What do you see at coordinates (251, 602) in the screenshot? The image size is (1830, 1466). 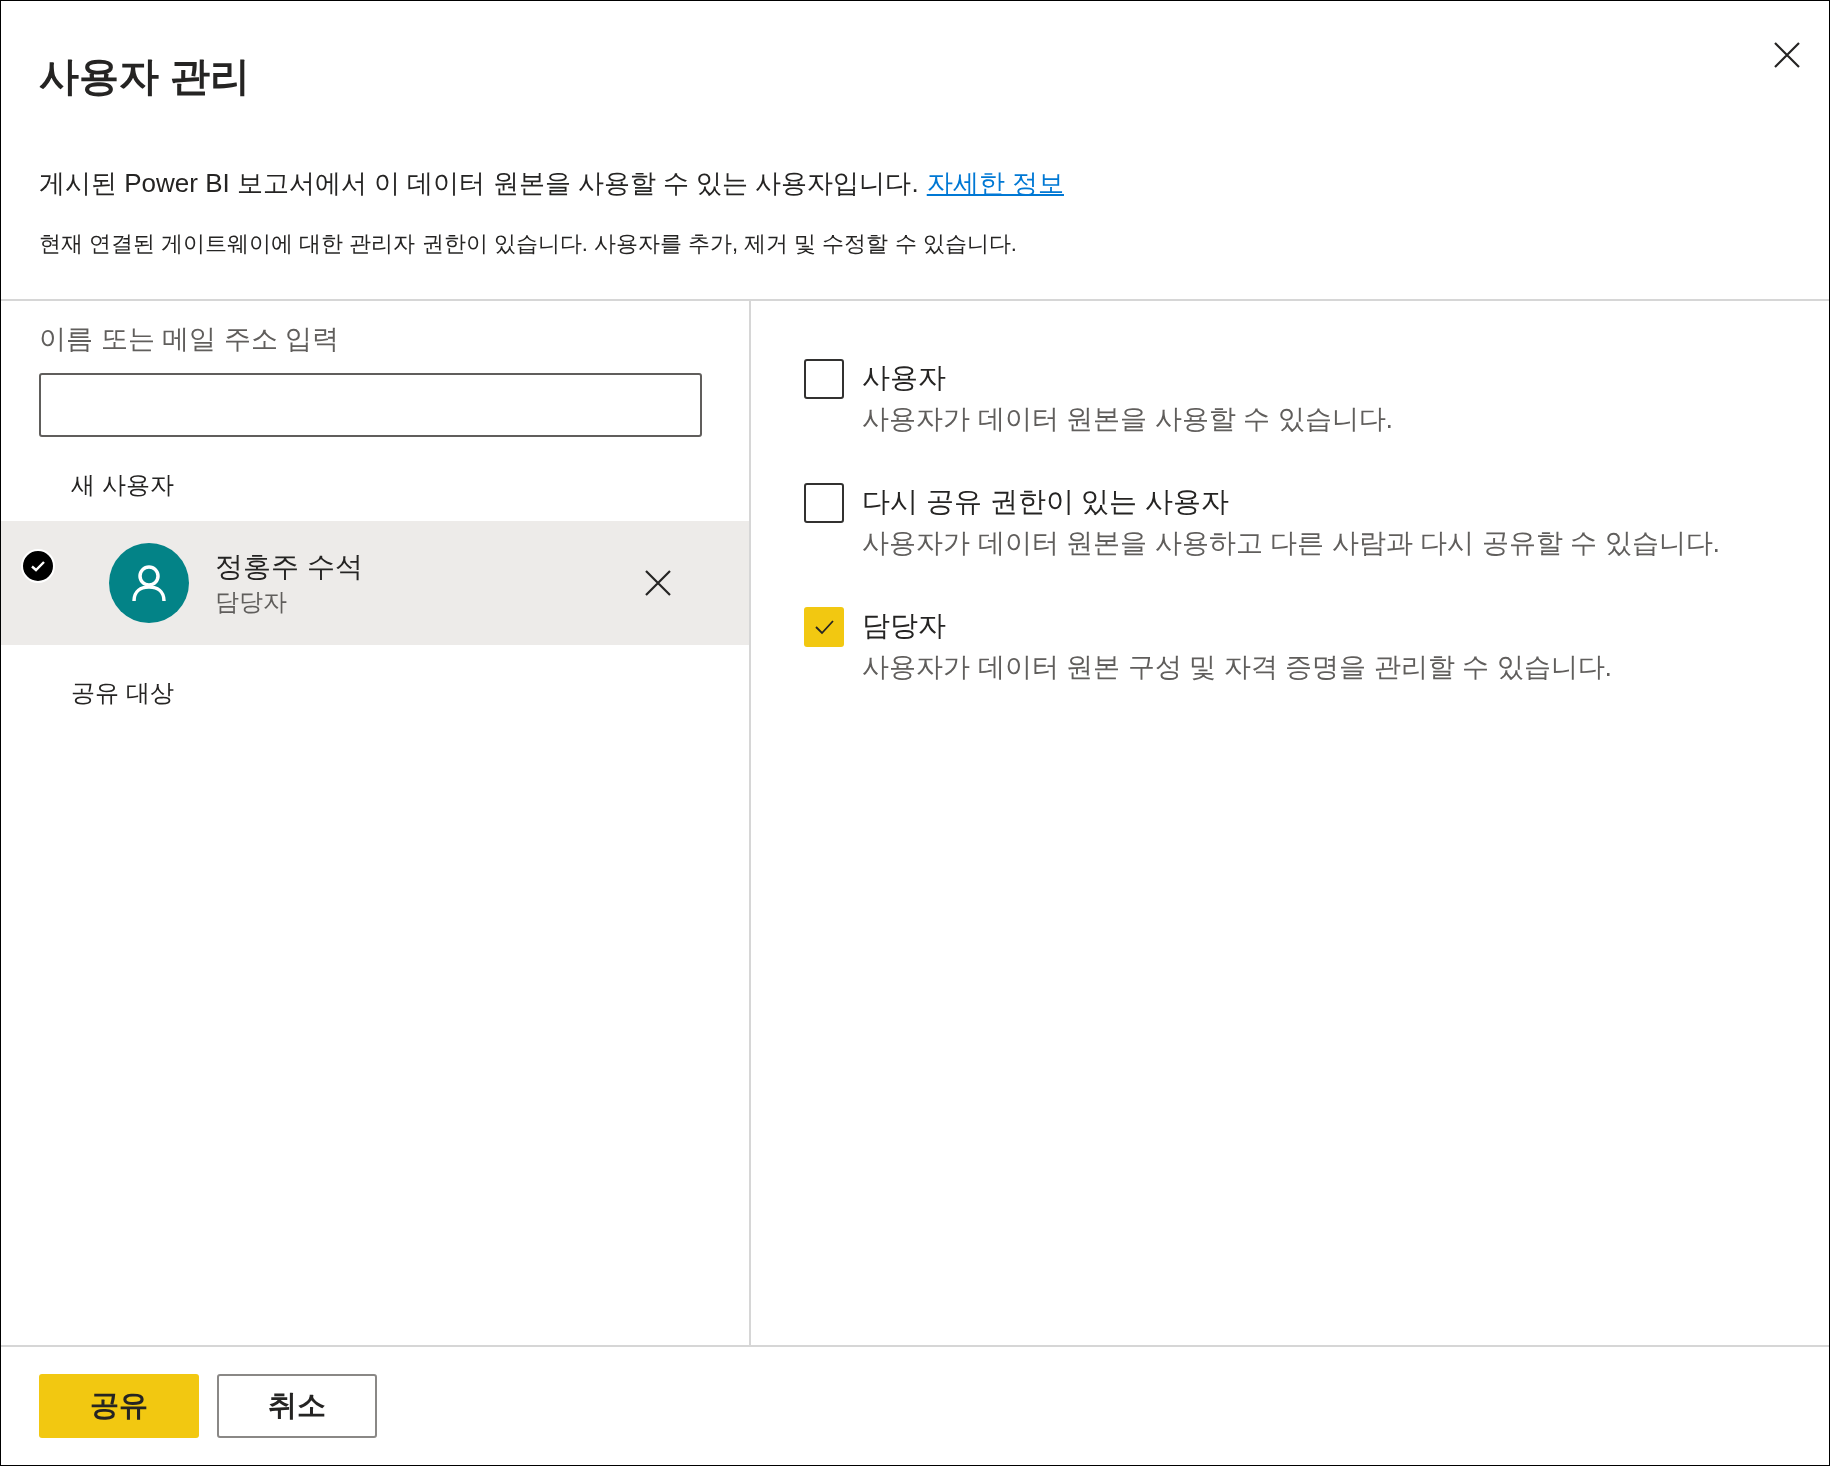 I see `user-role: 담당자` at bounding box center [251, 602].